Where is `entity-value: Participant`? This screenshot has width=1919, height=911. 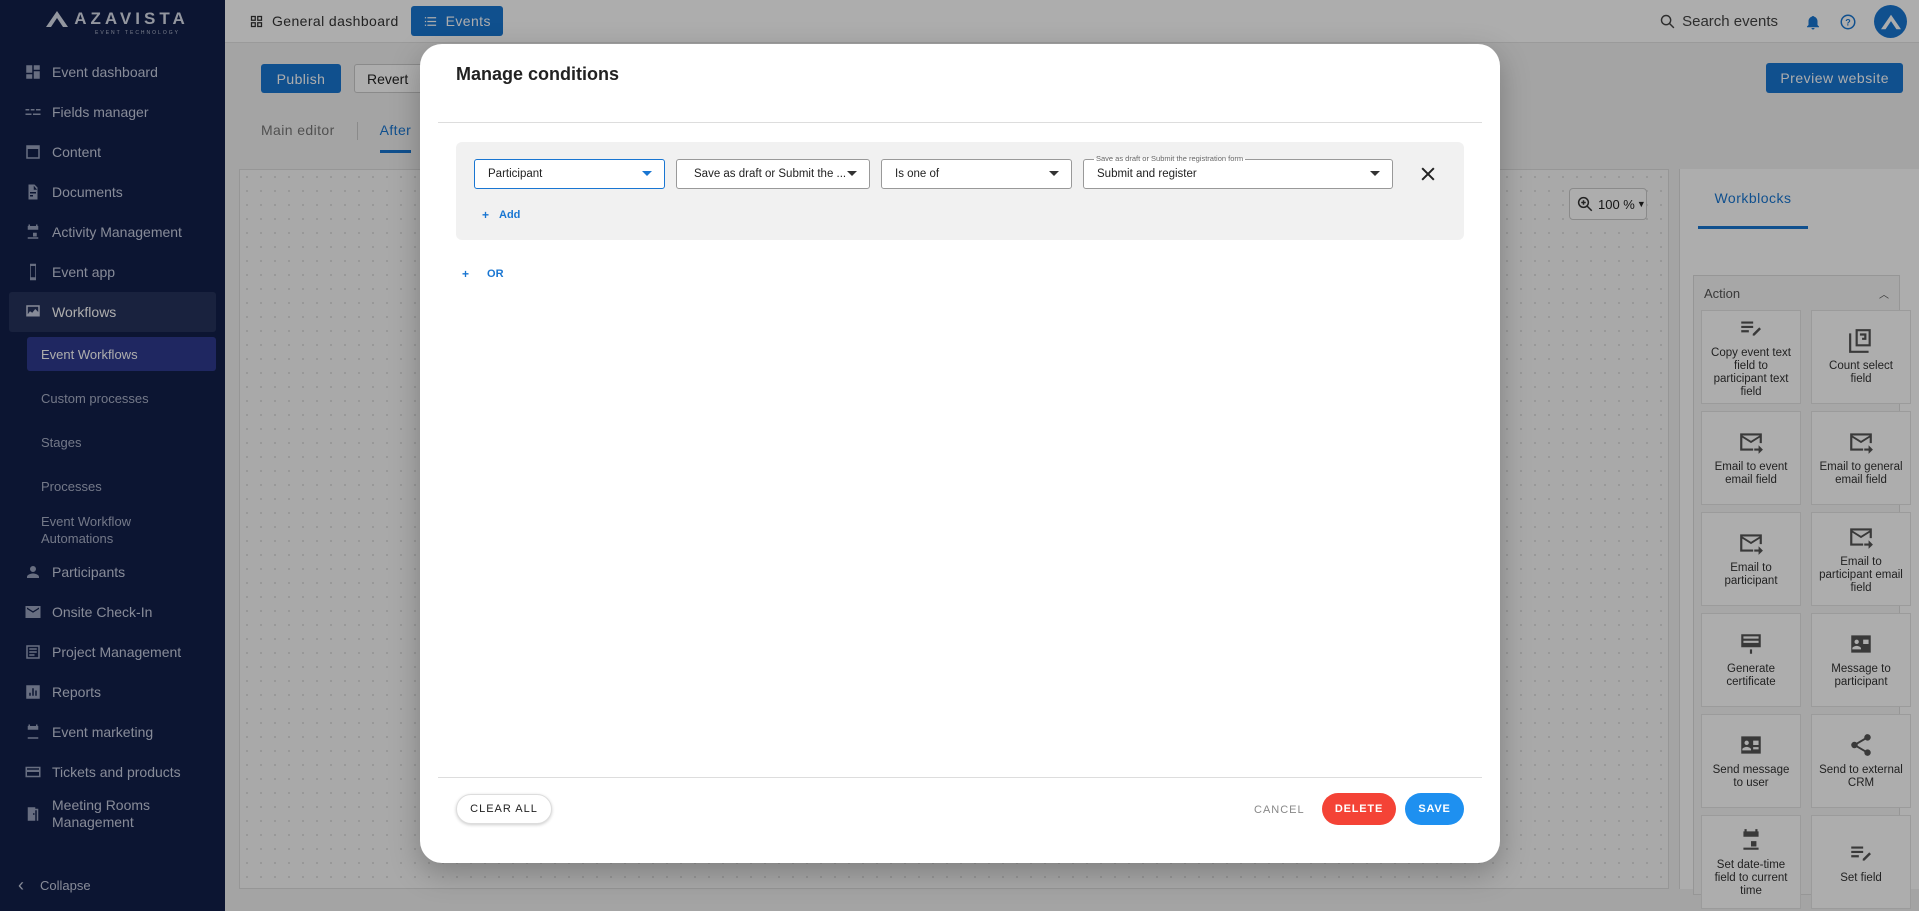
entity-value: Participant is located at coordinates (515, 174).